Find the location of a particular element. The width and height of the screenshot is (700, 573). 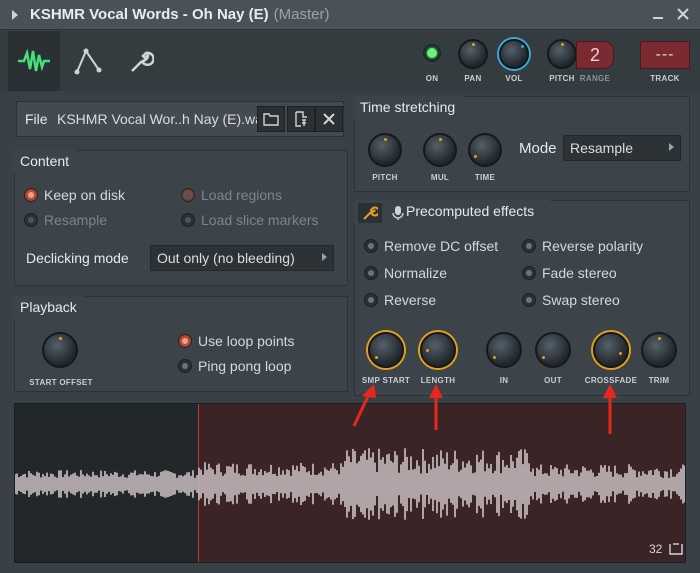

resample-radio: Resample is located at coordinates (65, 220).